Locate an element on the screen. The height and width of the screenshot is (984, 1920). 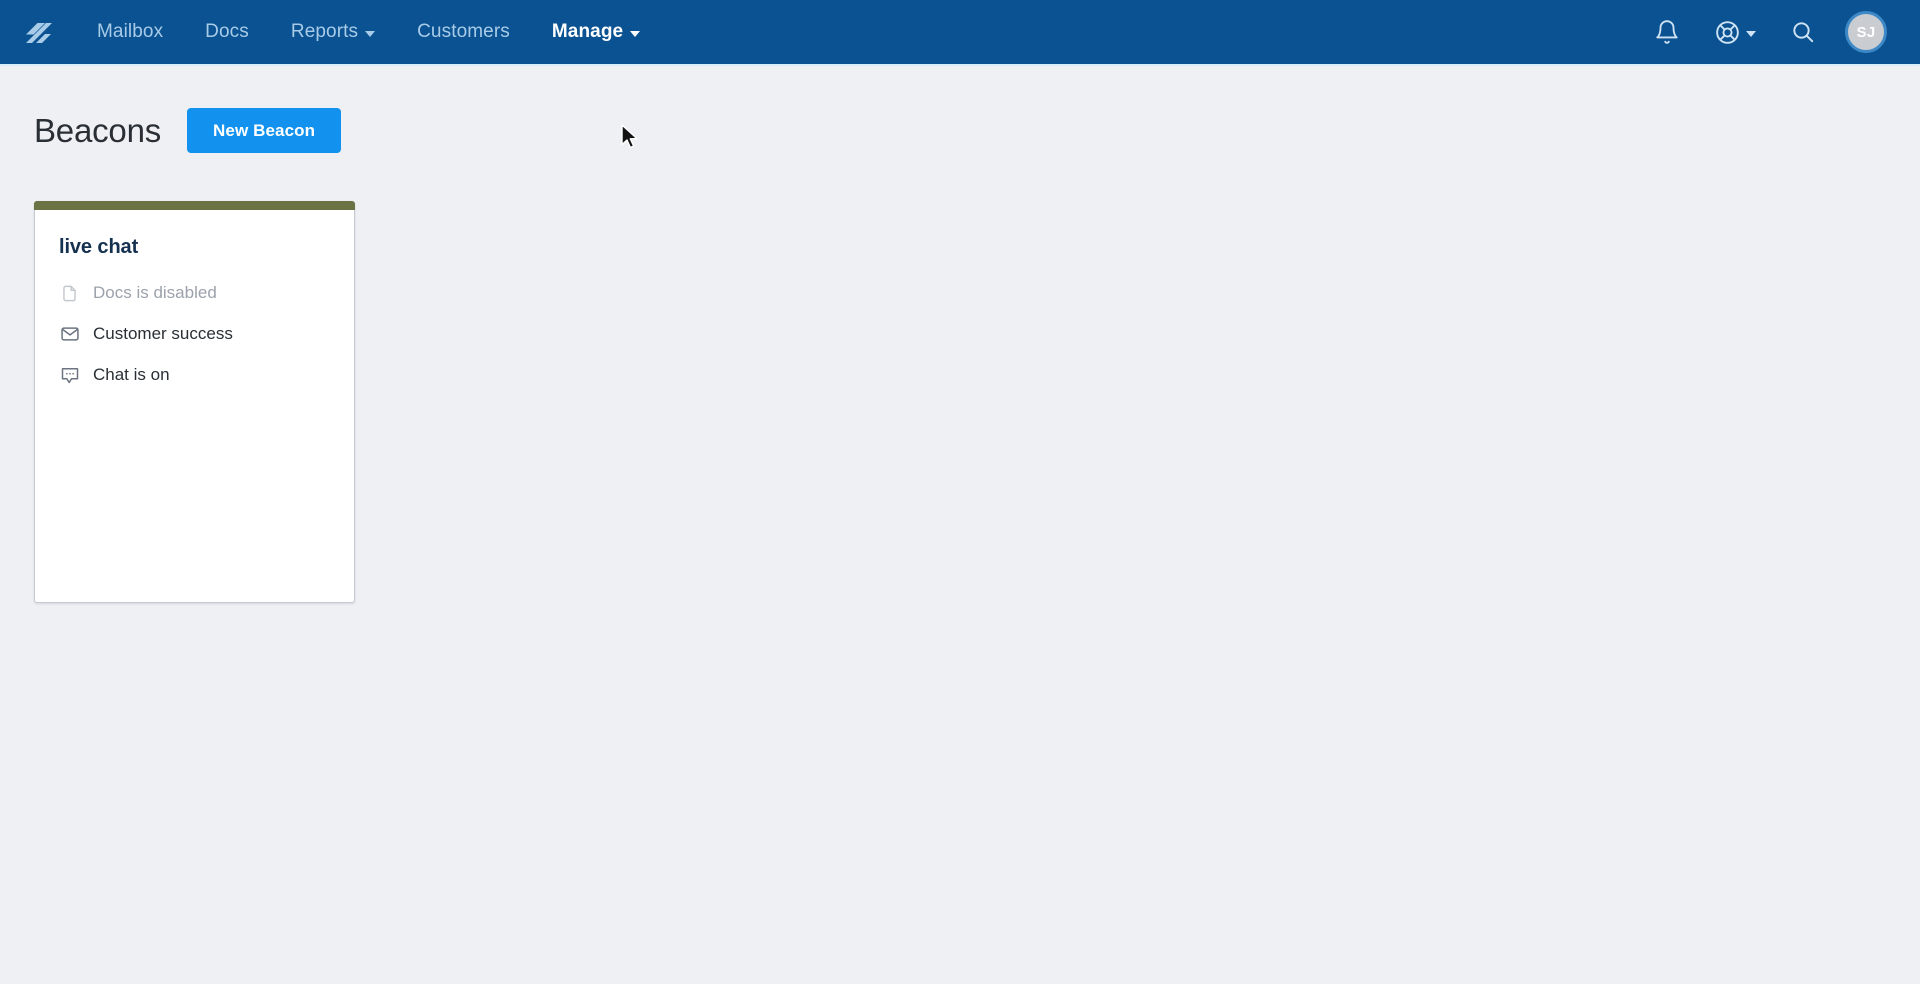
nav-item-label: Customers is located at coordinates (463, 31).